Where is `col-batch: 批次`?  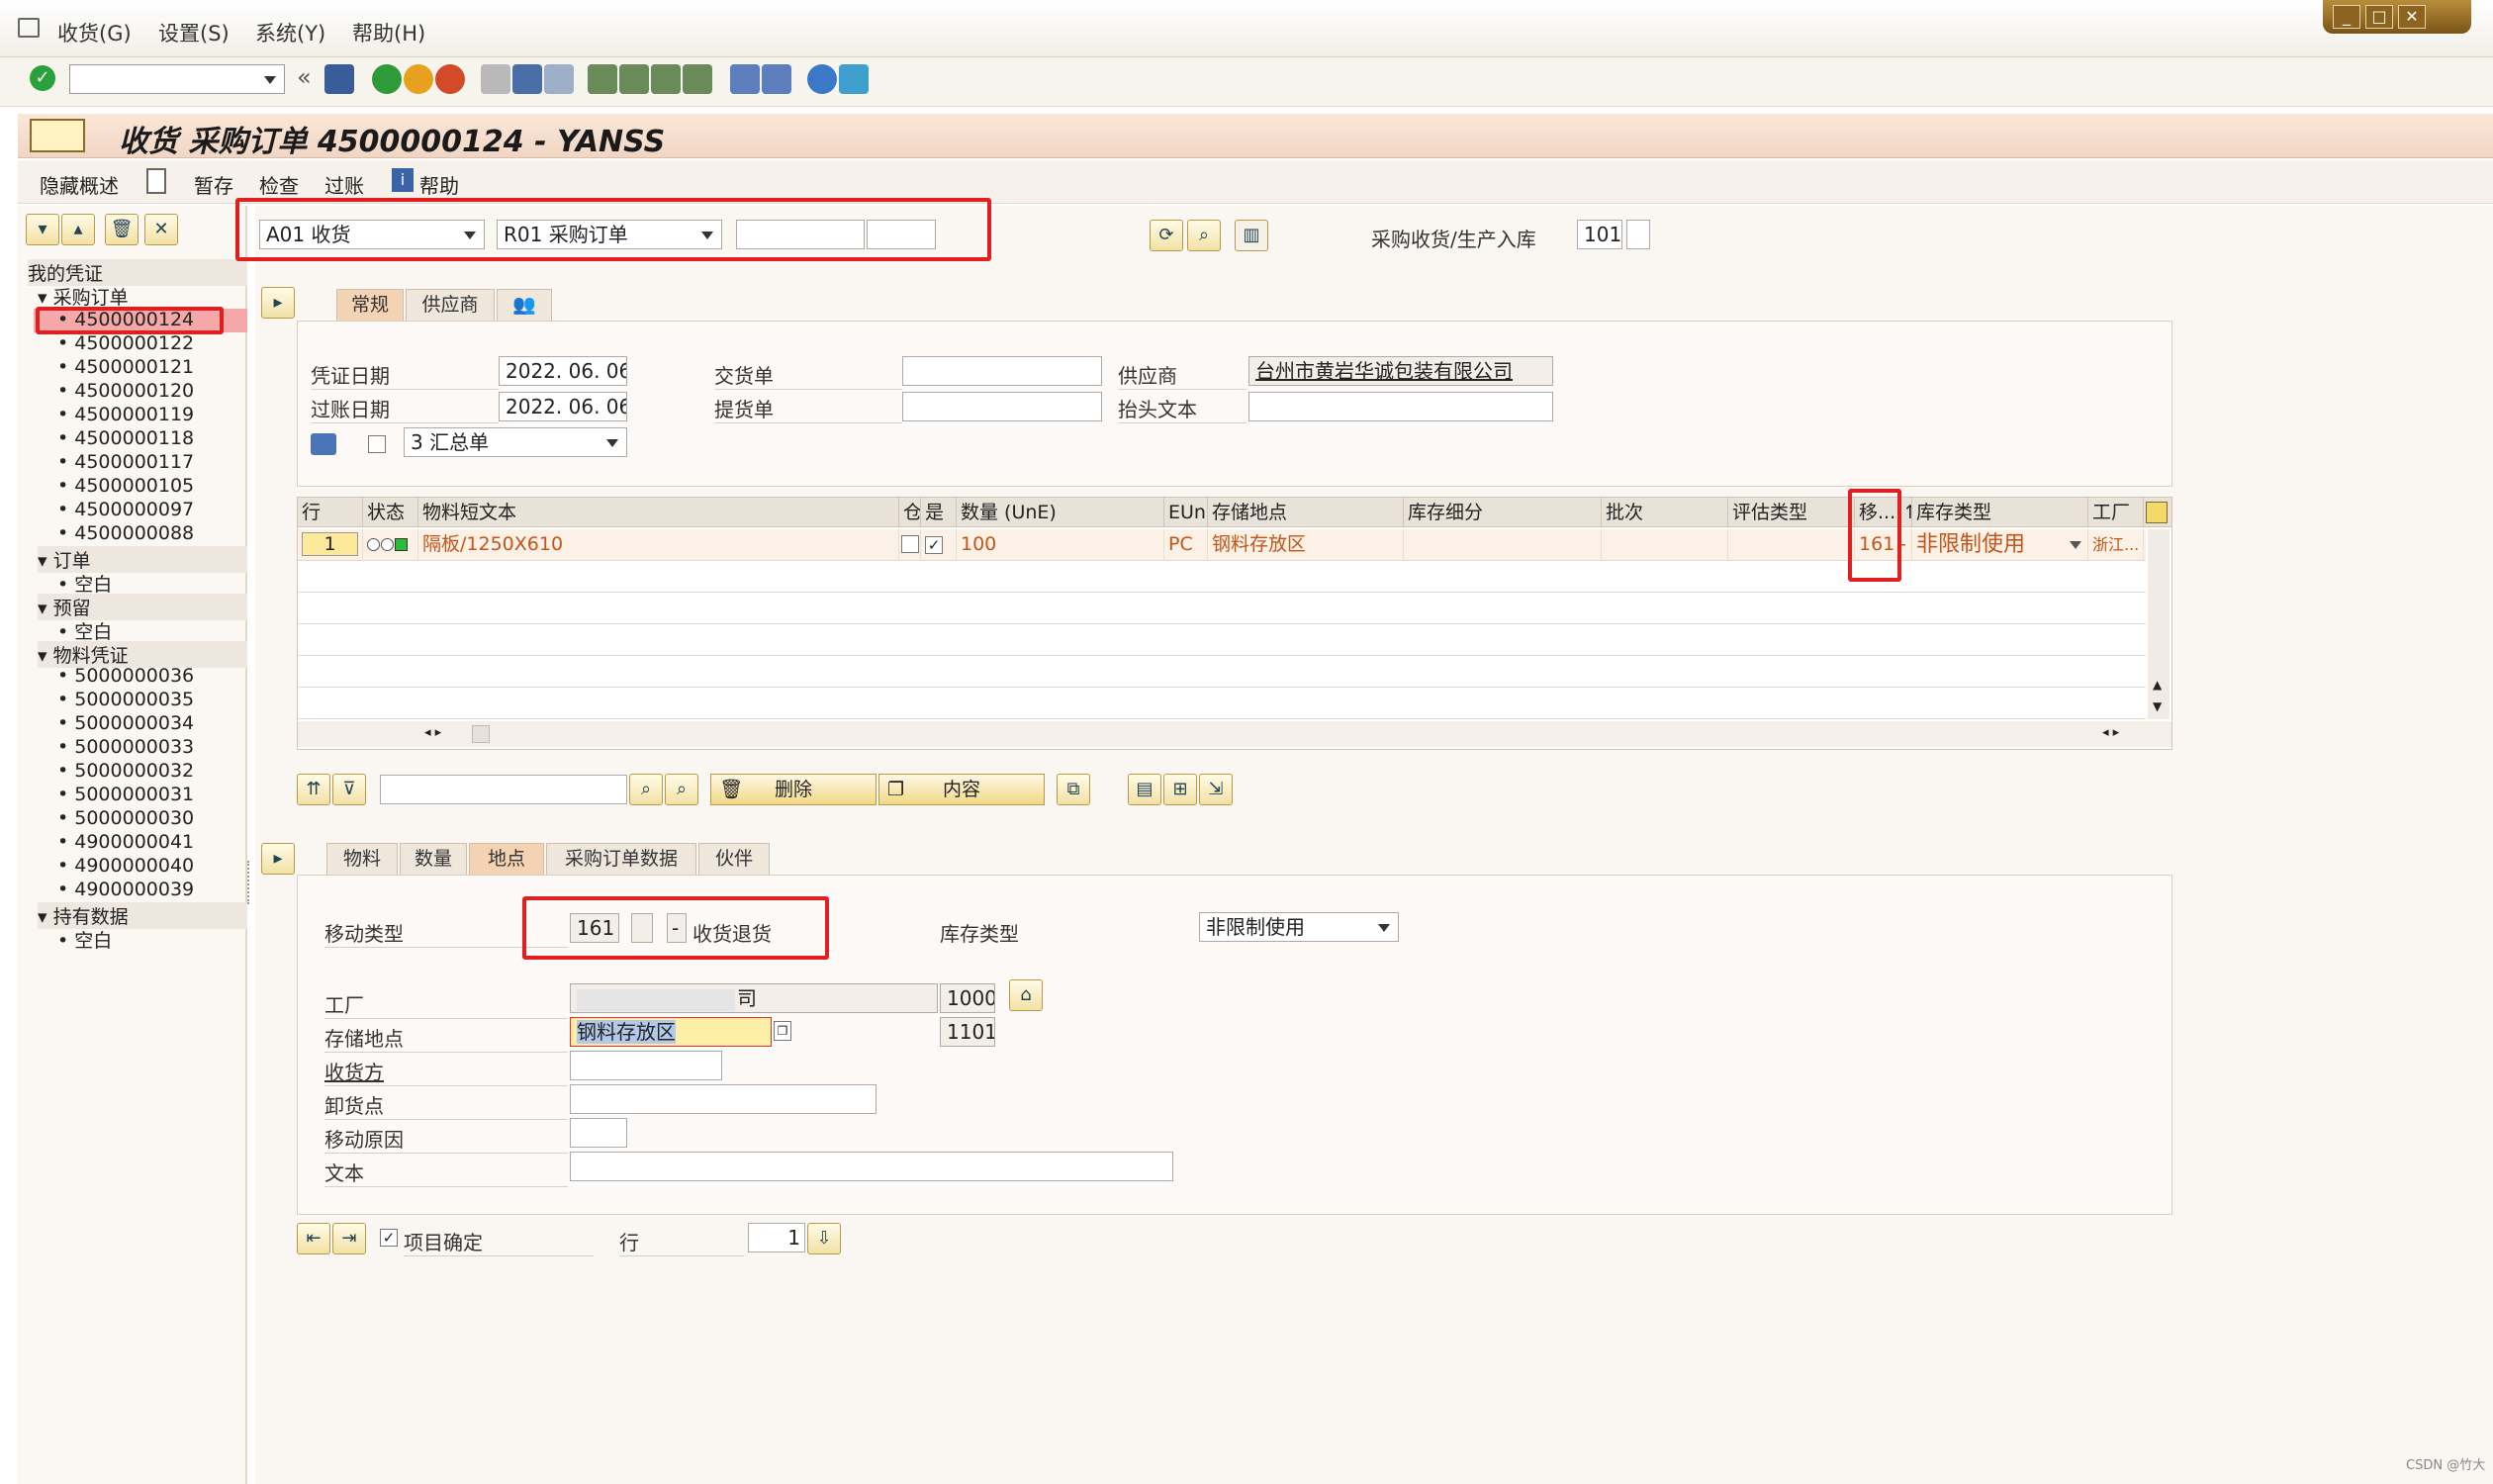
col-batch: 批次 is located at coordinates (1665, 512).